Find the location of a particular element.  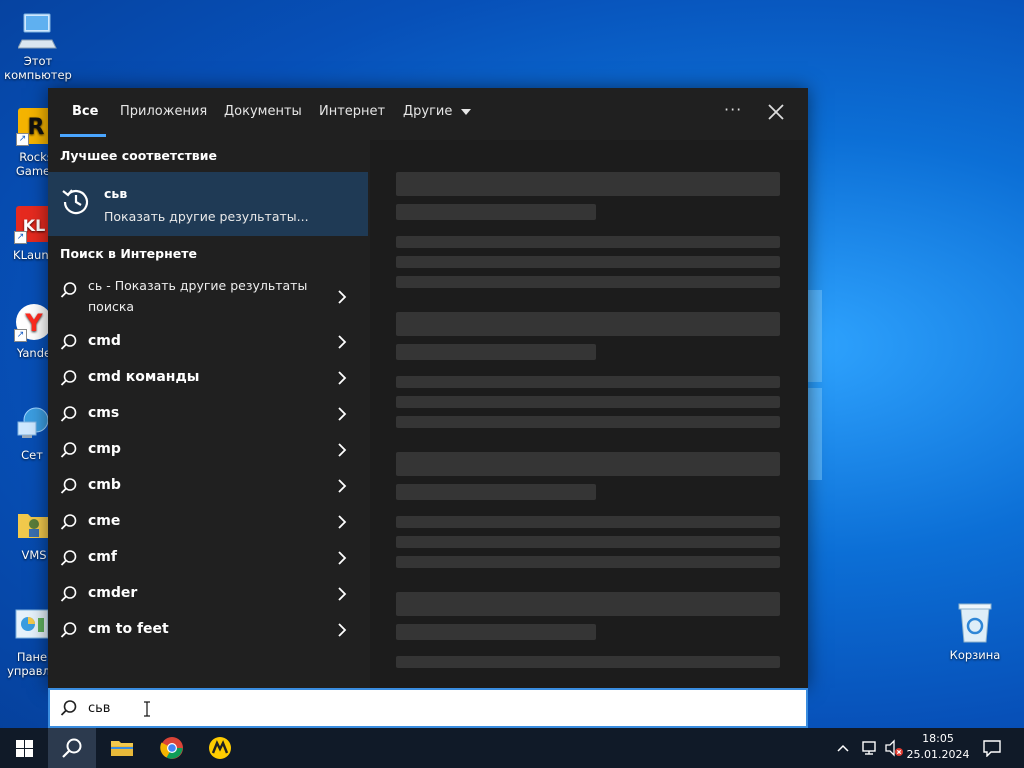

taskbar-chrome-button is located at coordinates (172, 748).